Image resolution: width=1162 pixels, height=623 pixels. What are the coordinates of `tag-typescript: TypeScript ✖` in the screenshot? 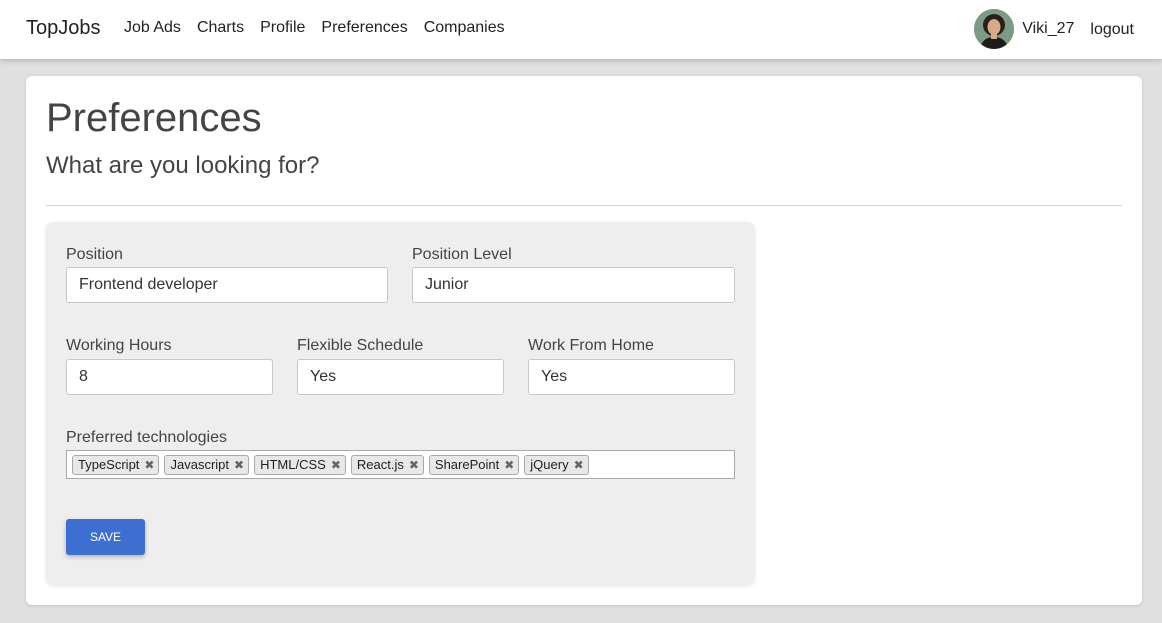 It's located at (116, 464).